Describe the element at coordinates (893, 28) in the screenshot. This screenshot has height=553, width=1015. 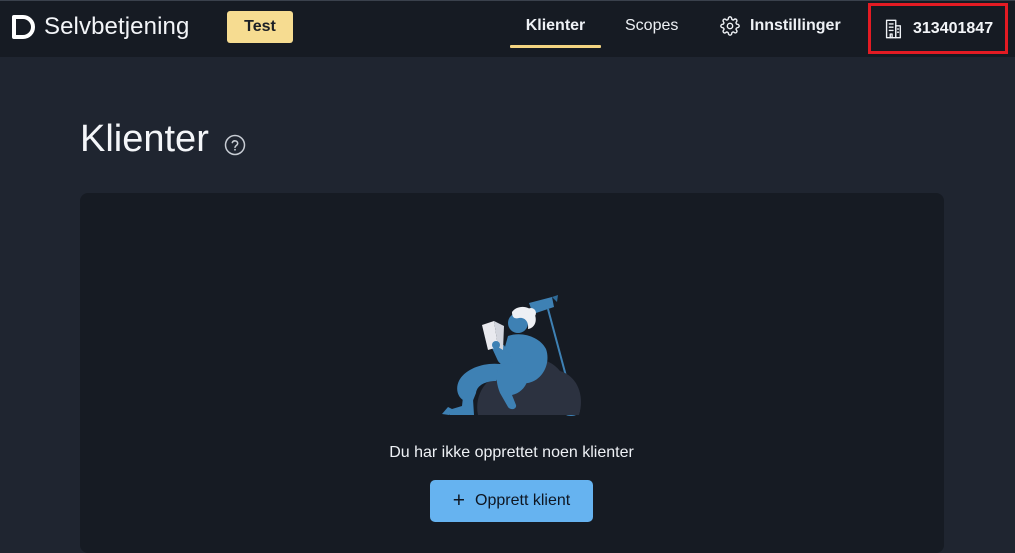
I see `building-icon` at that location.